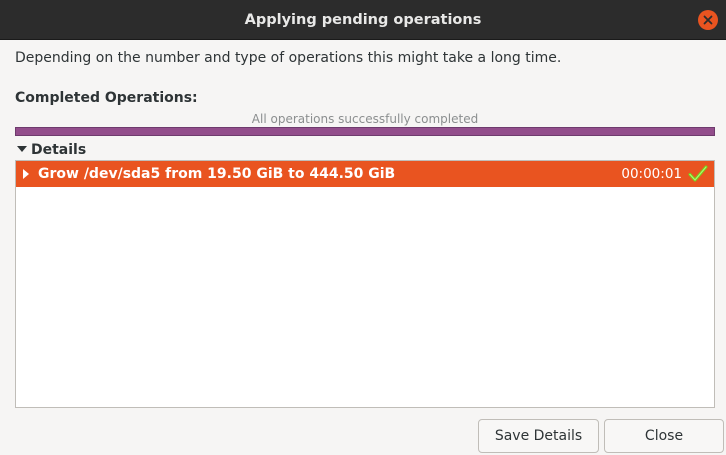  I want to click on progress-bar-fill, so click(365, 131).